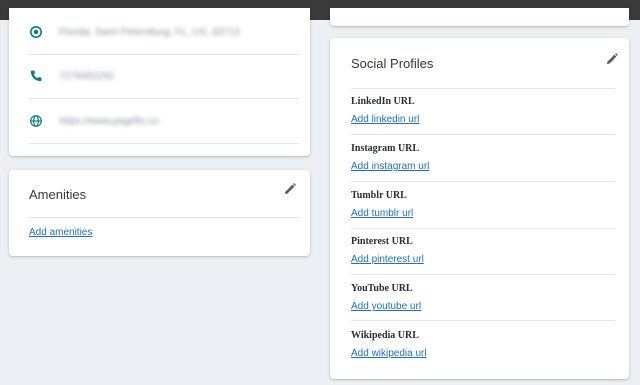  I want to click on address-text: Florida, Saint Petersburg, FL, US, 33713, so click(149, 32).